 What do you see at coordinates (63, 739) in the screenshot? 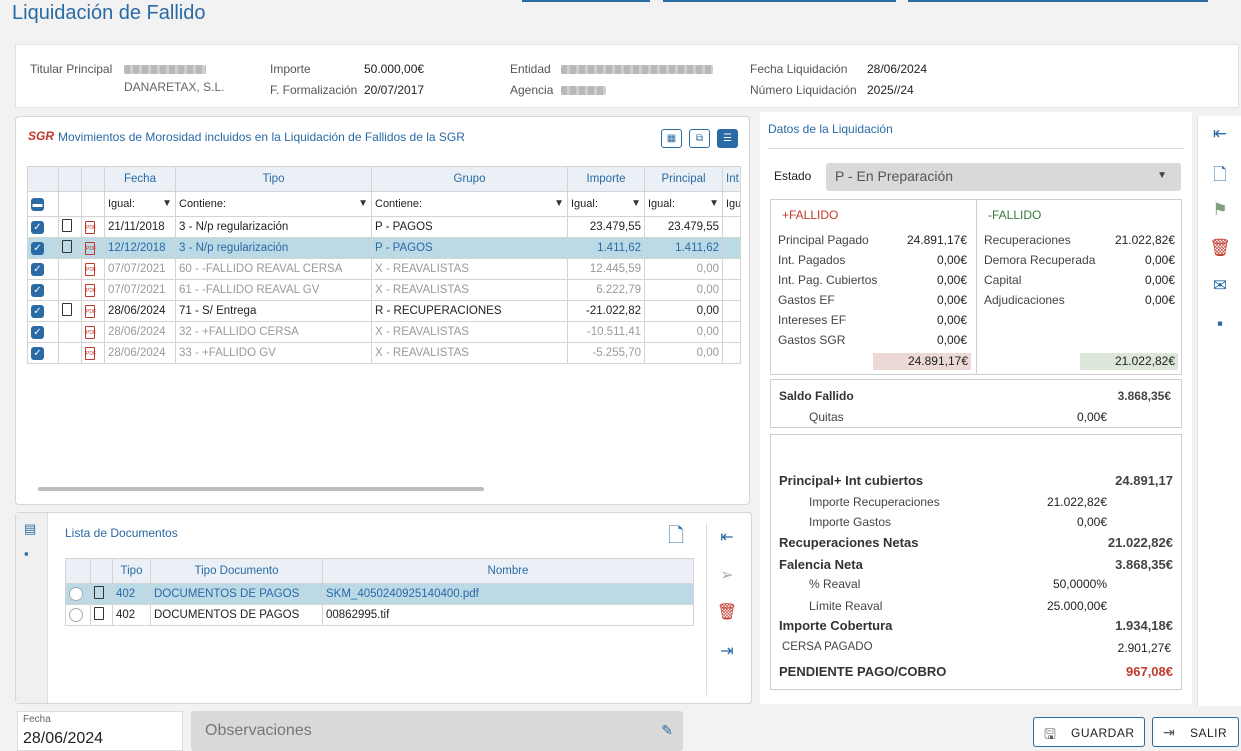
I see `fecha-value: 28/06/2024` at bounding box center [63, 739].